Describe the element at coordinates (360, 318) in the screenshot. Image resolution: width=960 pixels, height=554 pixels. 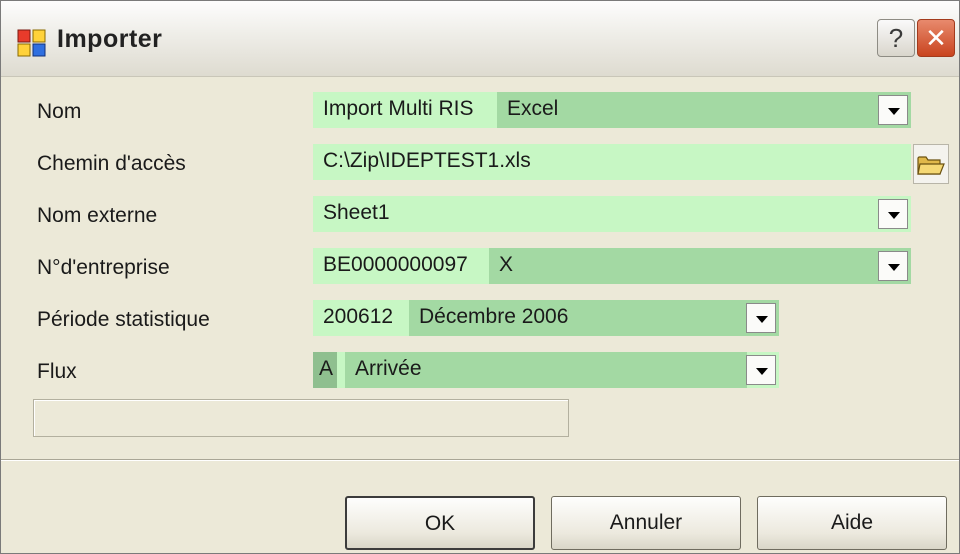
I see `periode-code: 200612` at that location.